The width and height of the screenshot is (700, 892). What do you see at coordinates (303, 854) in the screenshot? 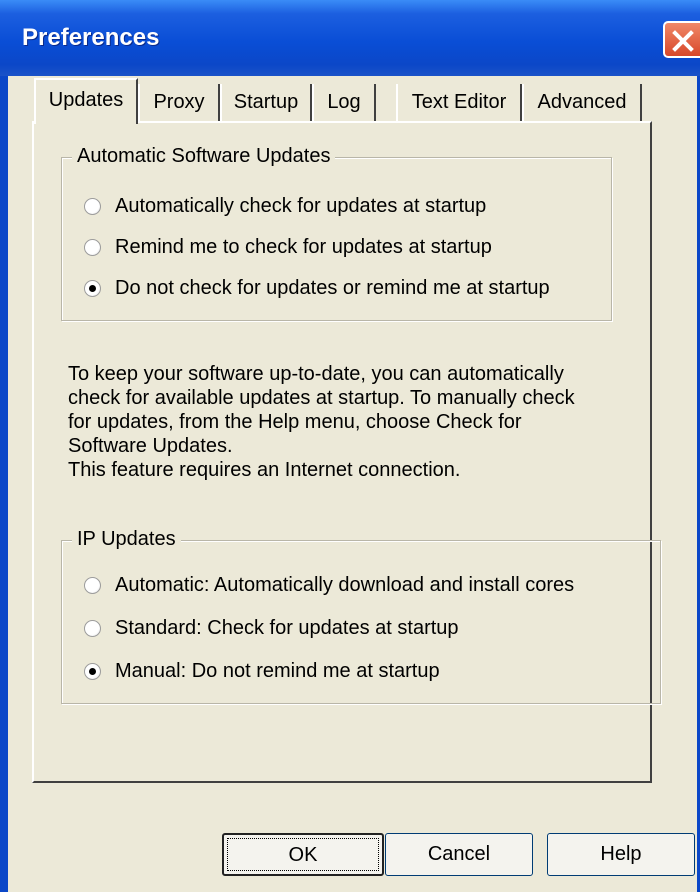
I see `ok-button: OK` at bounding box center [303, 854].